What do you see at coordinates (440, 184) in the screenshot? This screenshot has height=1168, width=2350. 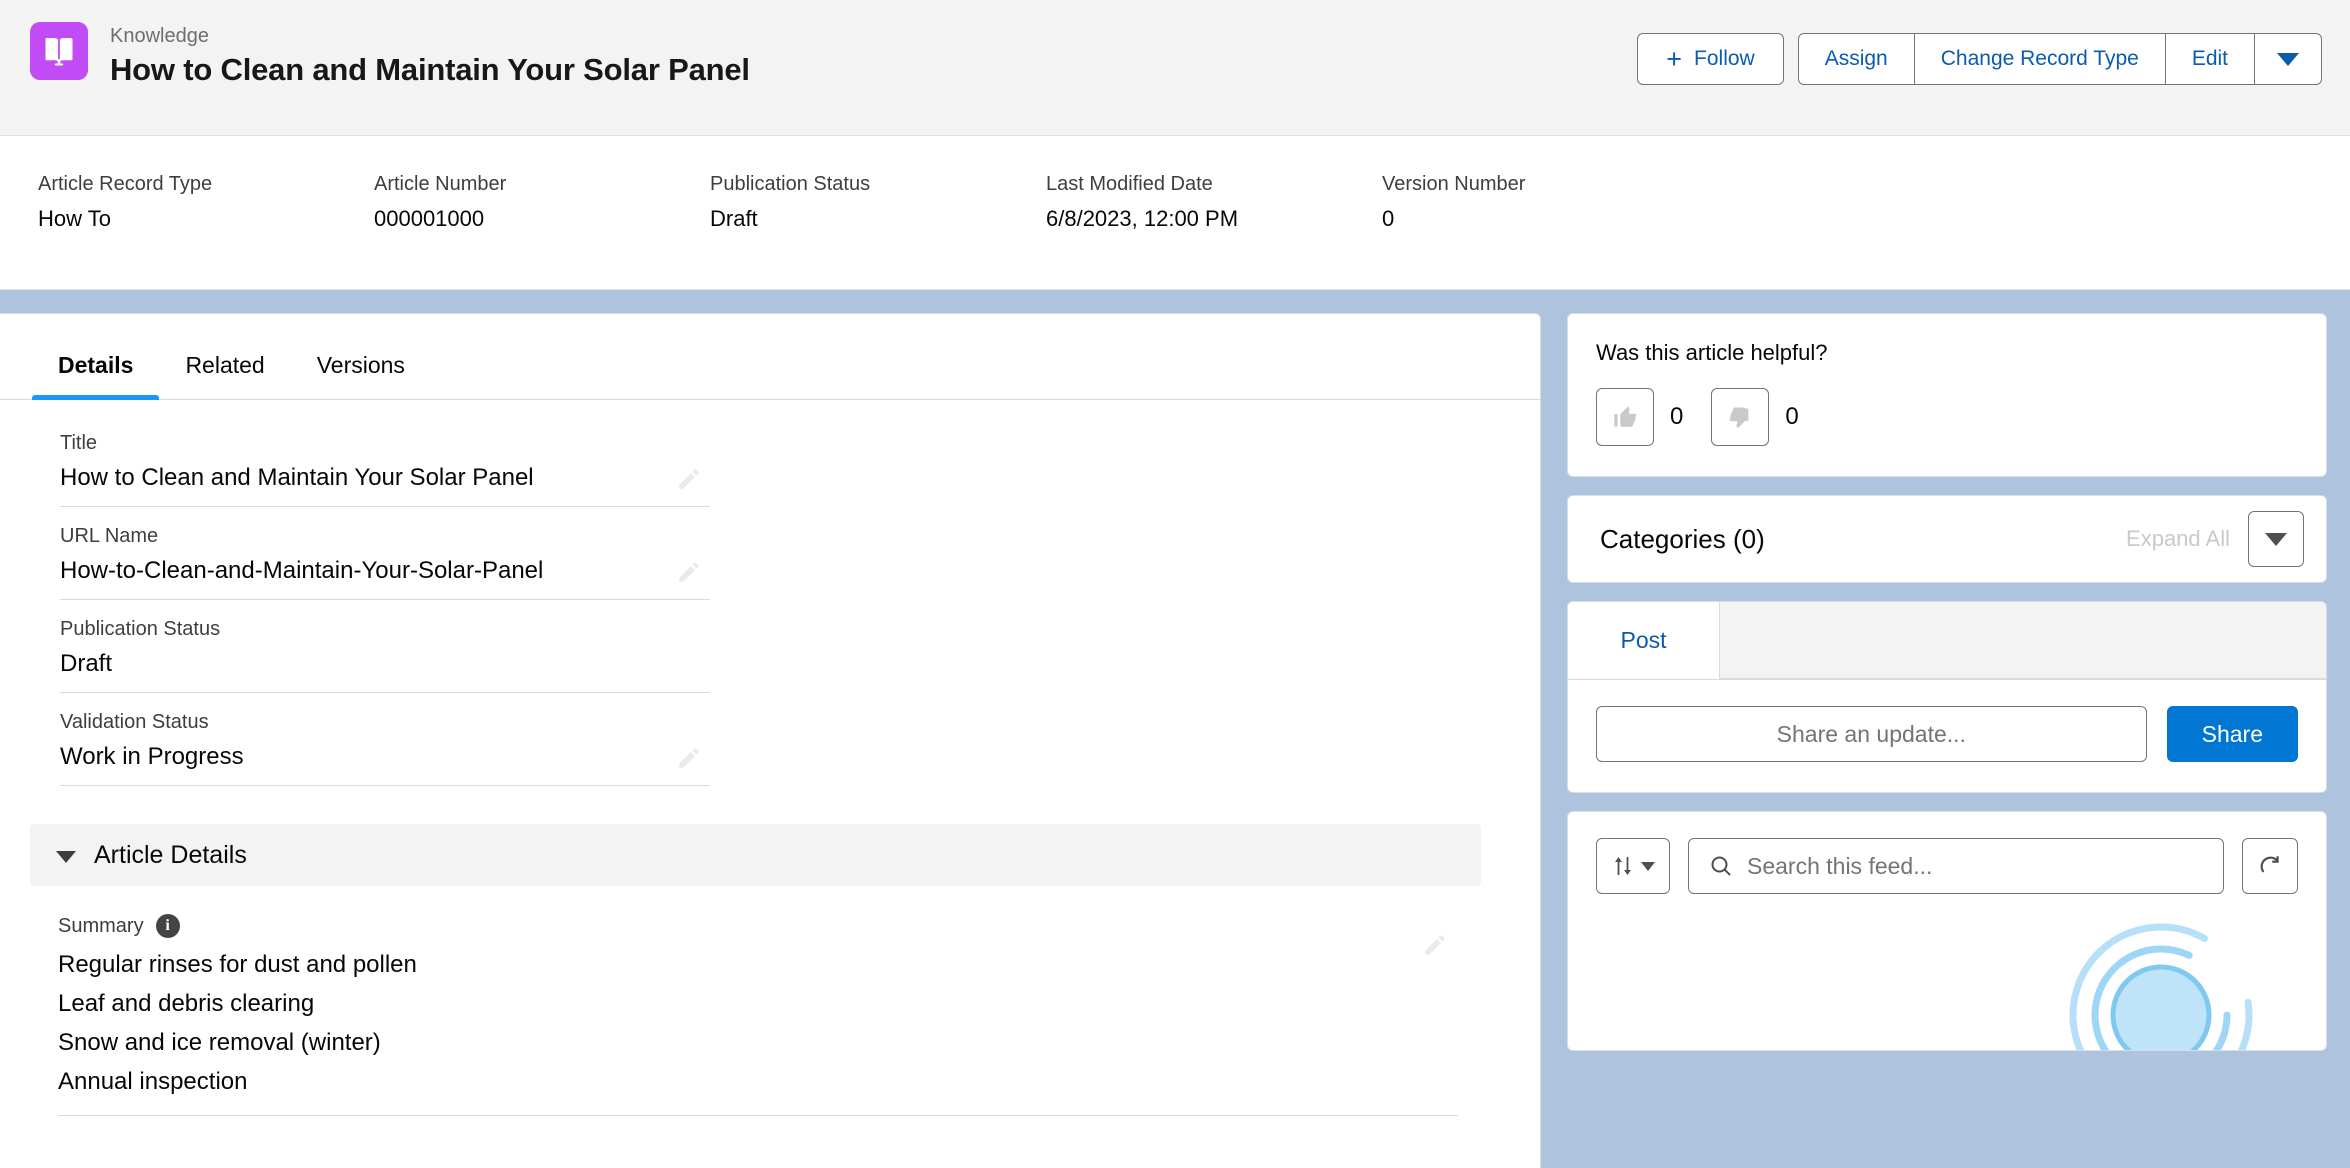 I see `highlight-label: Article Number` at bounding box center [440, 184].